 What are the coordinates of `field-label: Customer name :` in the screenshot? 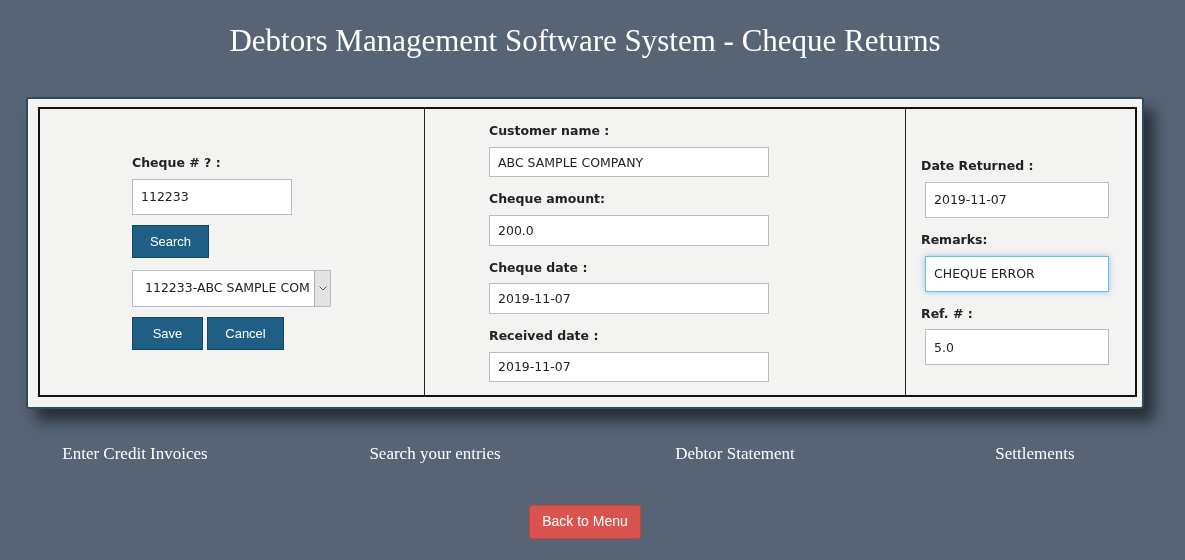 It's located at (549, 131).